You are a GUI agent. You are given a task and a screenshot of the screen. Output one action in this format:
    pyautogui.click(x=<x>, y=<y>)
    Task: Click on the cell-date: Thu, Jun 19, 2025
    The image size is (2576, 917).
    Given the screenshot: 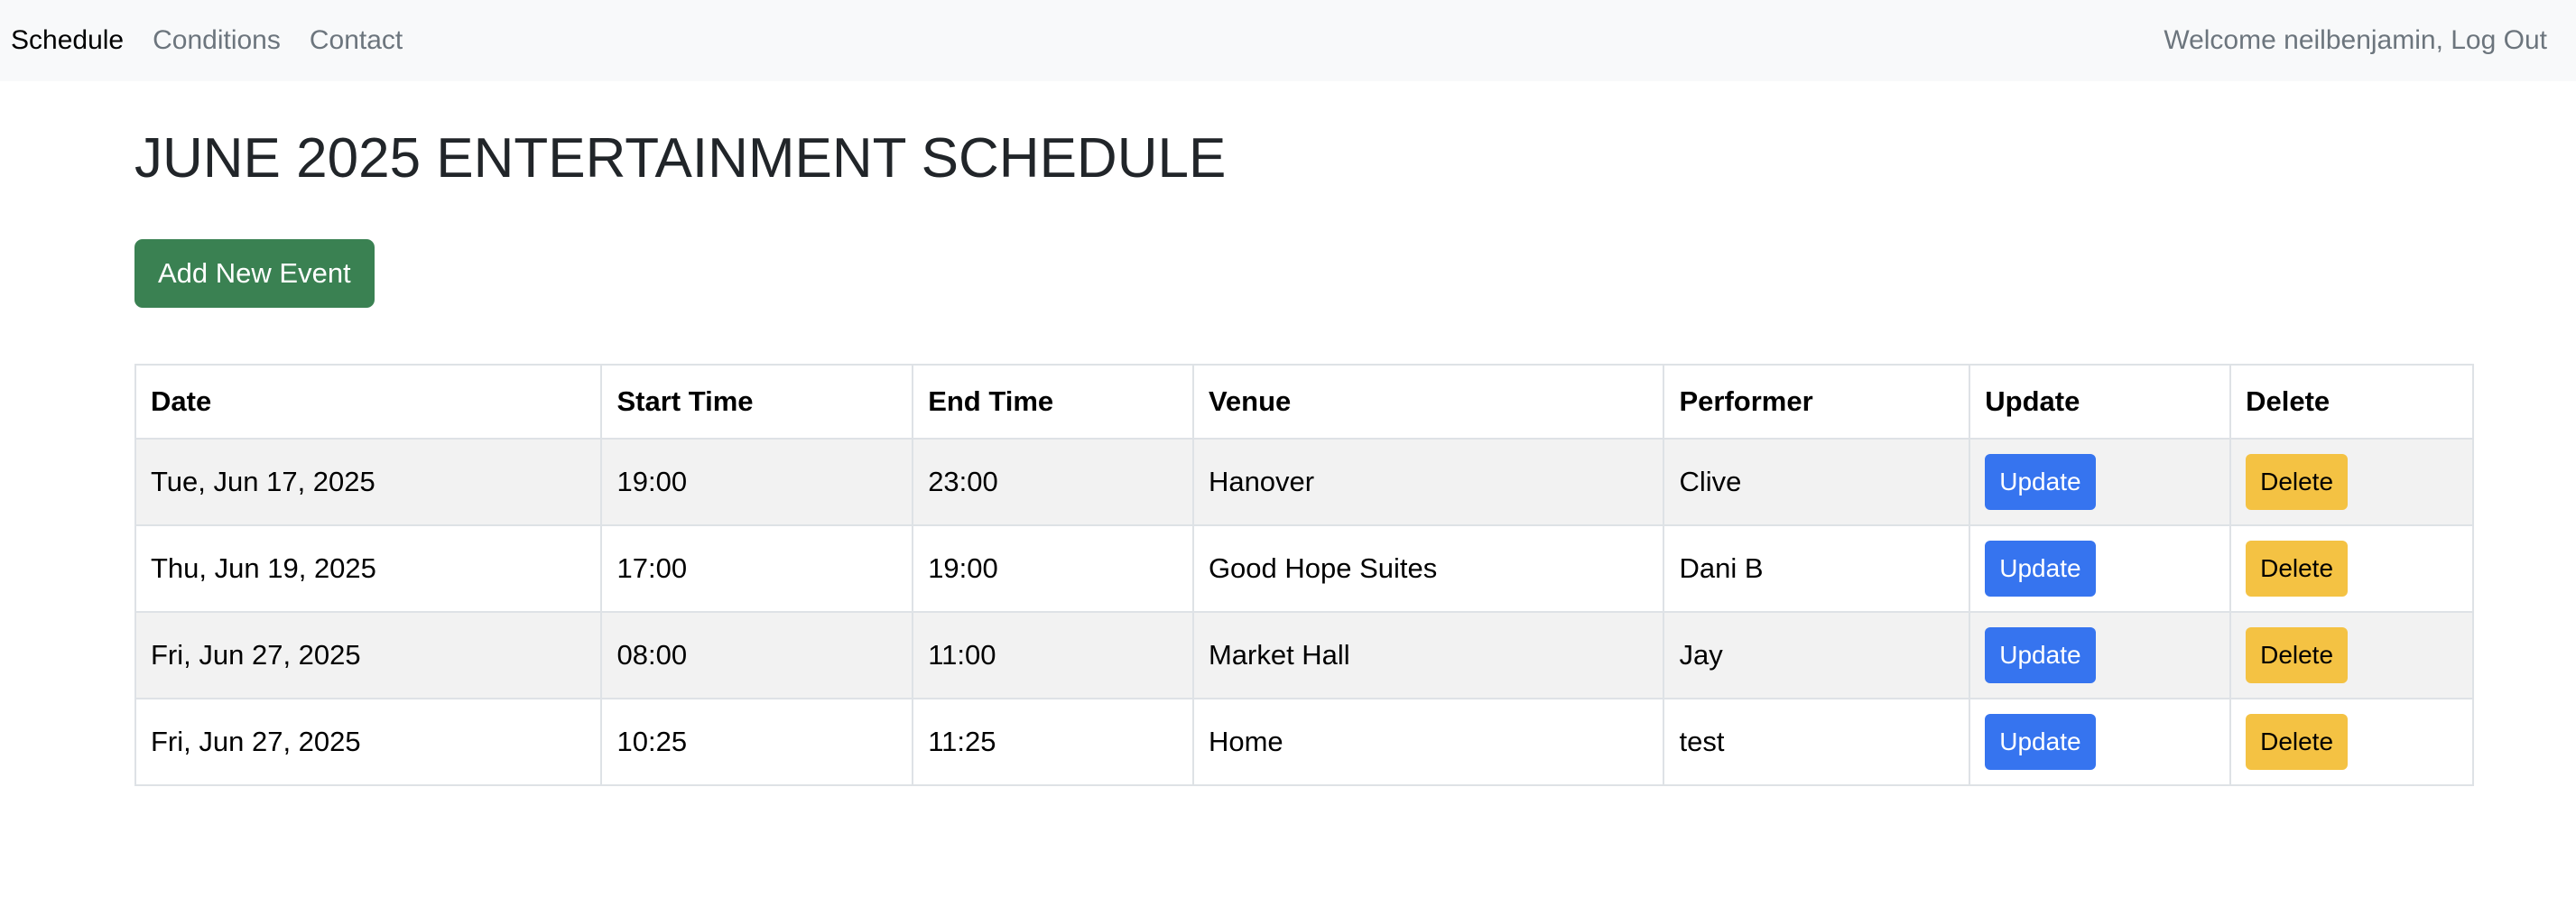 What is the action you would take?
    pyautogui.click(x=368, y=568)
    